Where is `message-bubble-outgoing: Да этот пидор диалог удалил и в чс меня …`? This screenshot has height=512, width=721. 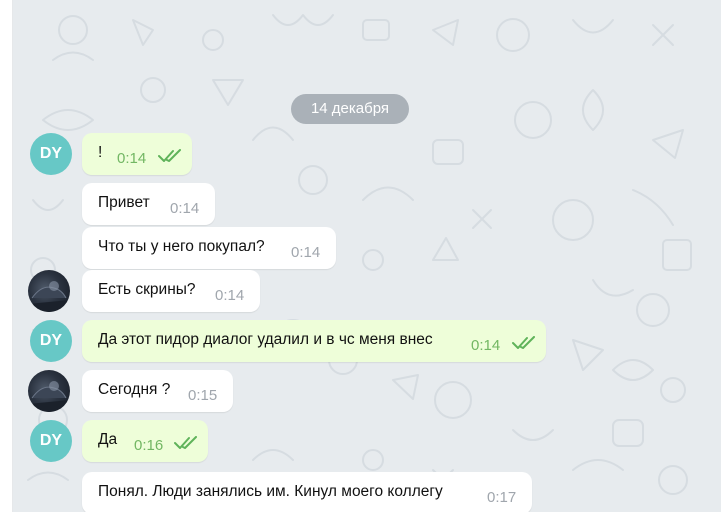
message-bubble-outgoing: Да этот пидор диалог удалил и в чс меня … is located at coordinates (314, 341).